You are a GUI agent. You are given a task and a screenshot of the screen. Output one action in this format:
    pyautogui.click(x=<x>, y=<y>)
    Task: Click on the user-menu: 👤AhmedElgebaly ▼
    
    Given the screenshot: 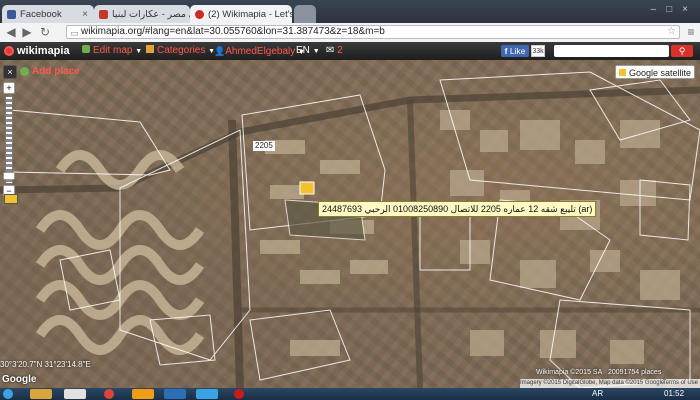 What is the action you would take?
    pyautogui.click(x=259, y=51)
    